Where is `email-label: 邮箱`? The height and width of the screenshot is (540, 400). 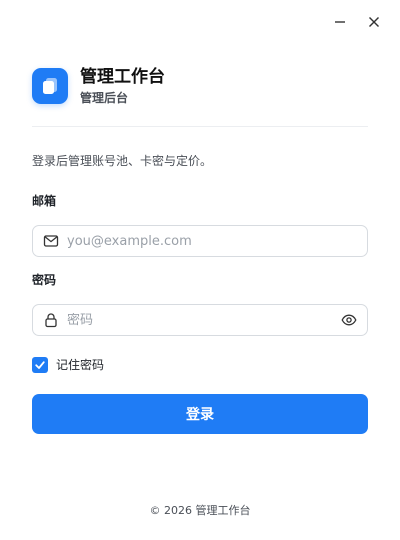
email-label: 邮箱 is located at coordinates (44, 201).